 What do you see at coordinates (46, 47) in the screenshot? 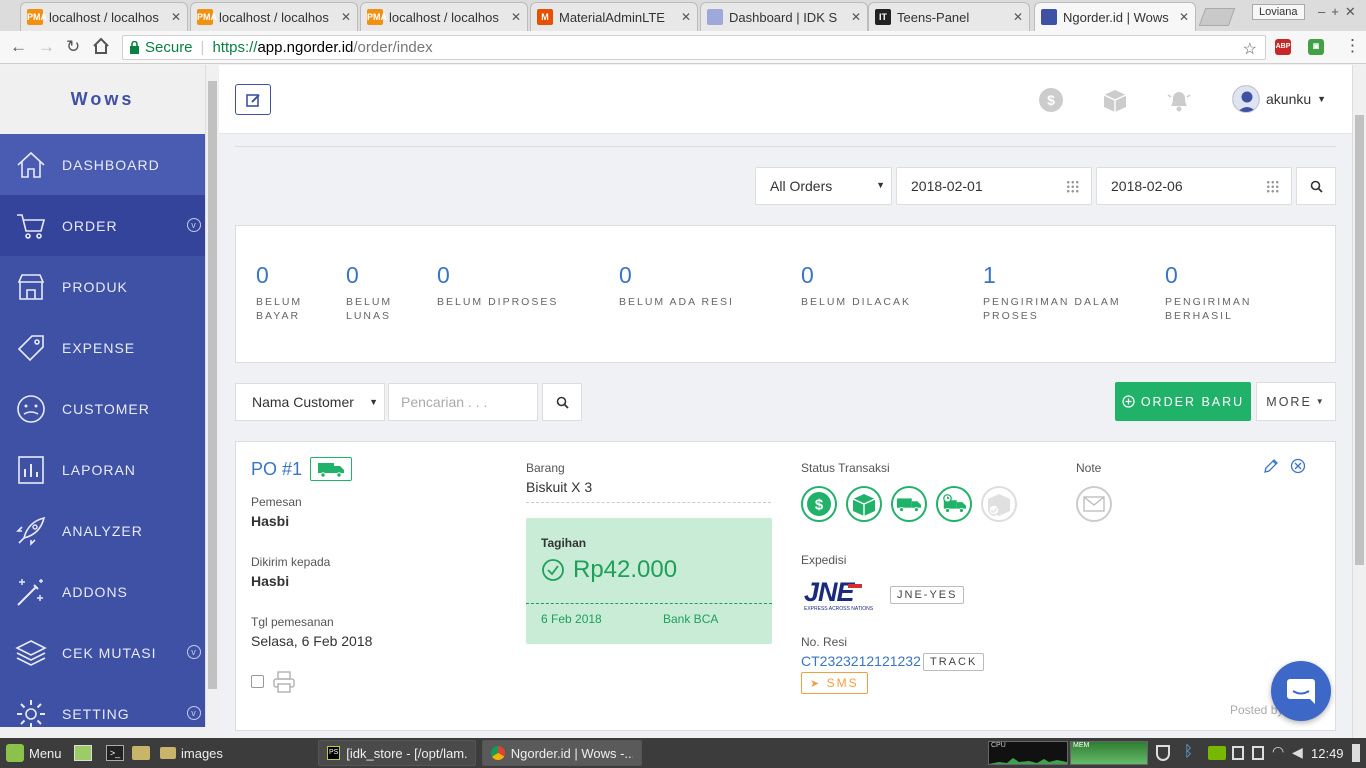
I see `forward-icon: →` at bounding box center [46, 47].